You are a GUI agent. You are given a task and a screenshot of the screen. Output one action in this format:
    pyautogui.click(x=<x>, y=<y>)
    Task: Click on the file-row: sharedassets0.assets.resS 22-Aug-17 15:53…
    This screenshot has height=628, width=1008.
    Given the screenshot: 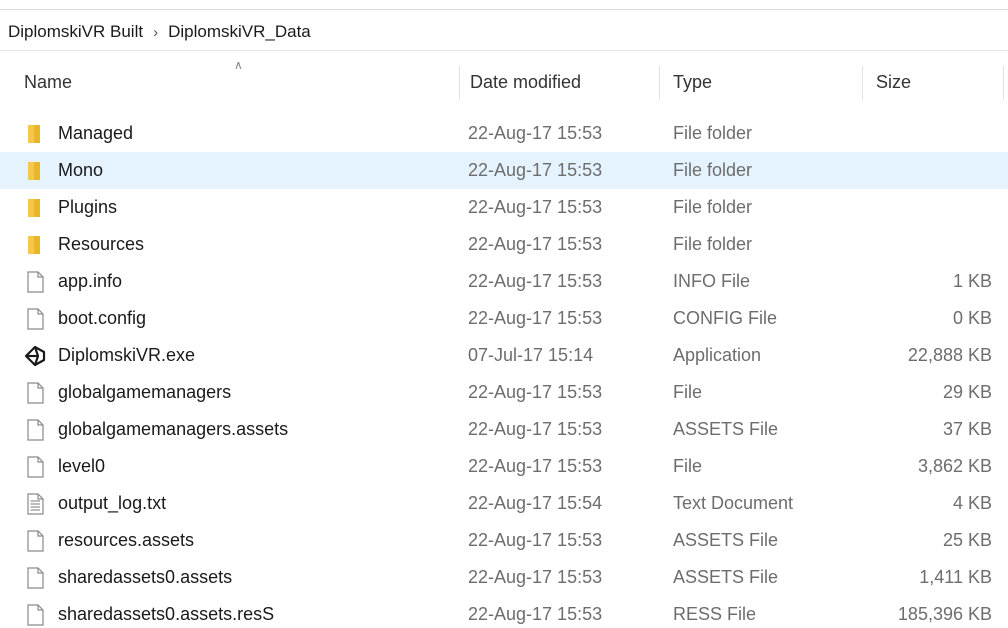 What is the action you would take?
    pyautogui.click(x=504, y=612)
    